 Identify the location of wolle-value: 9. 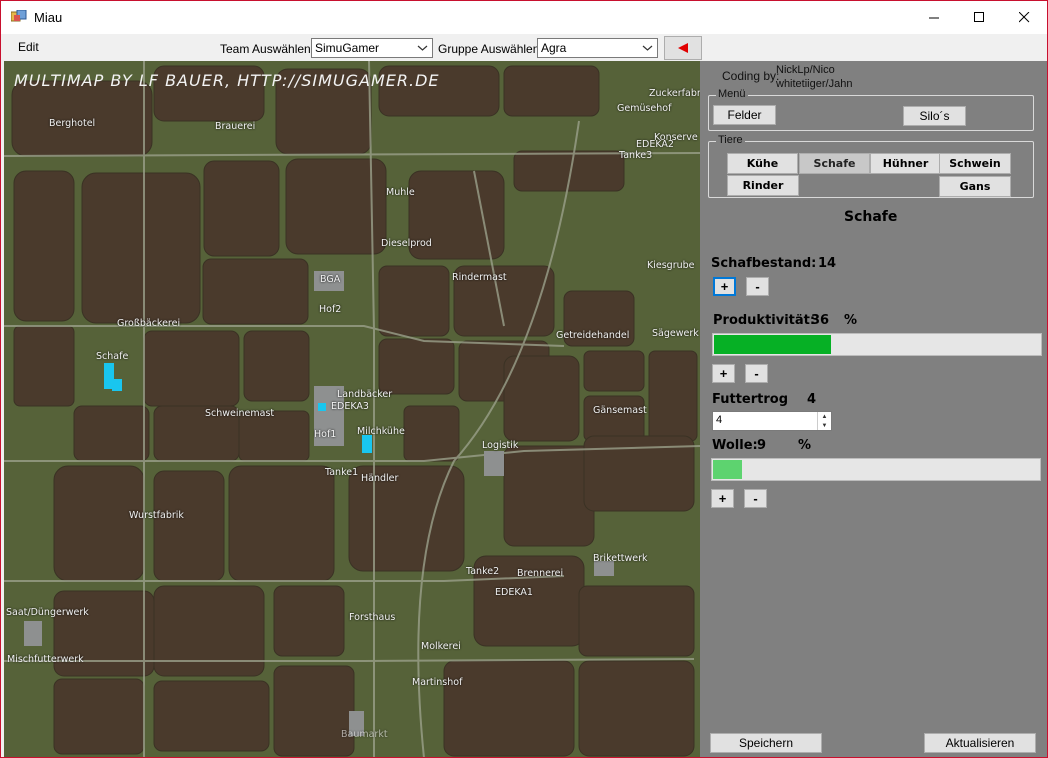
(762, 445).